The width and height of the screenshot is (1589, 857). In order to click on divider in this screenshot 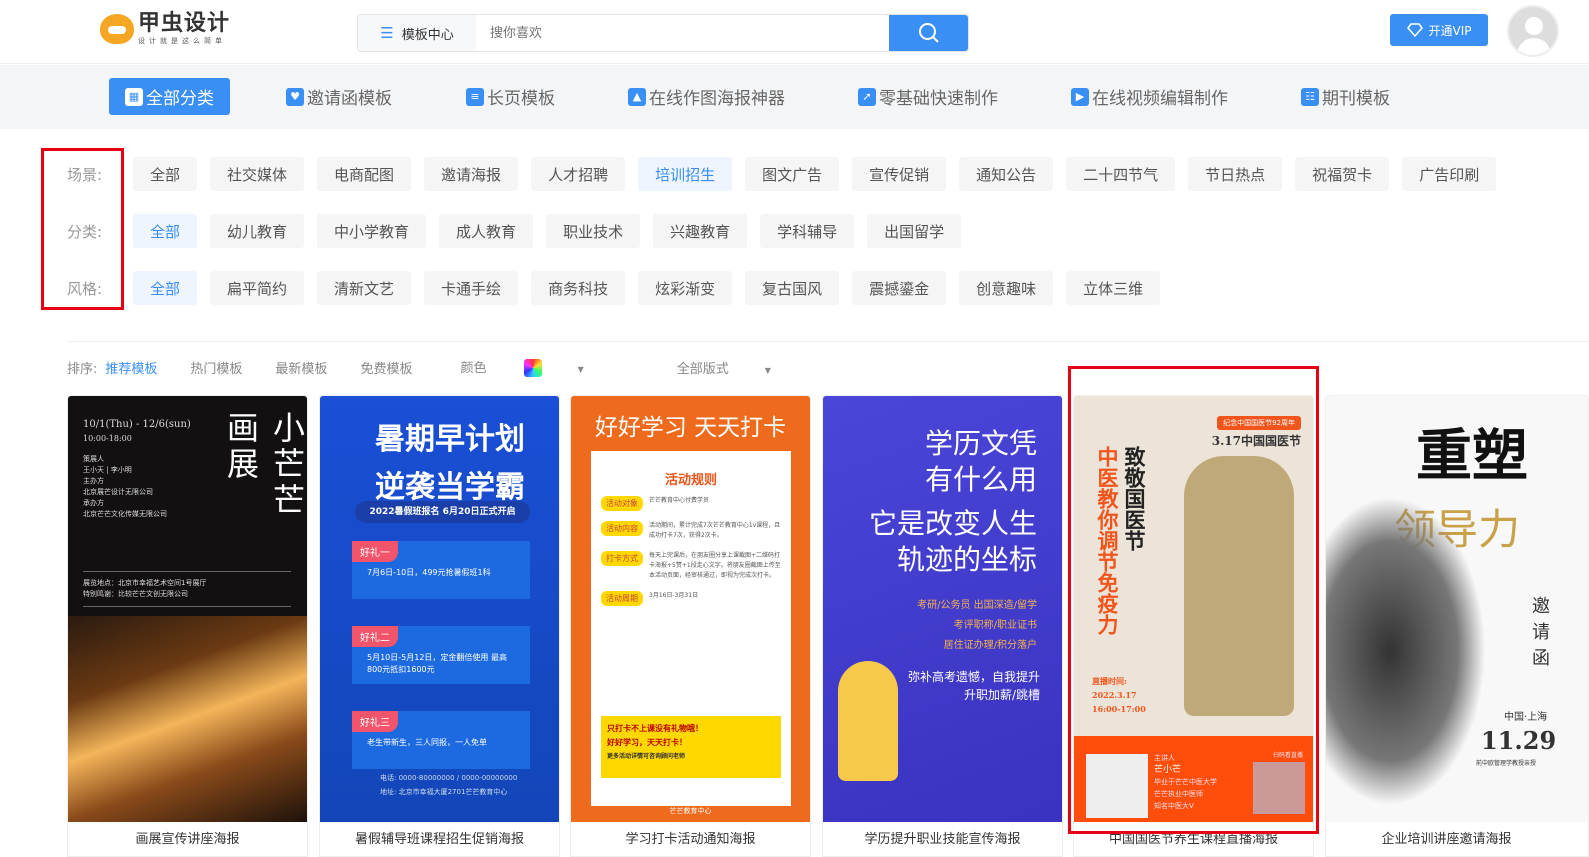, I will do `click(828, 341)`.